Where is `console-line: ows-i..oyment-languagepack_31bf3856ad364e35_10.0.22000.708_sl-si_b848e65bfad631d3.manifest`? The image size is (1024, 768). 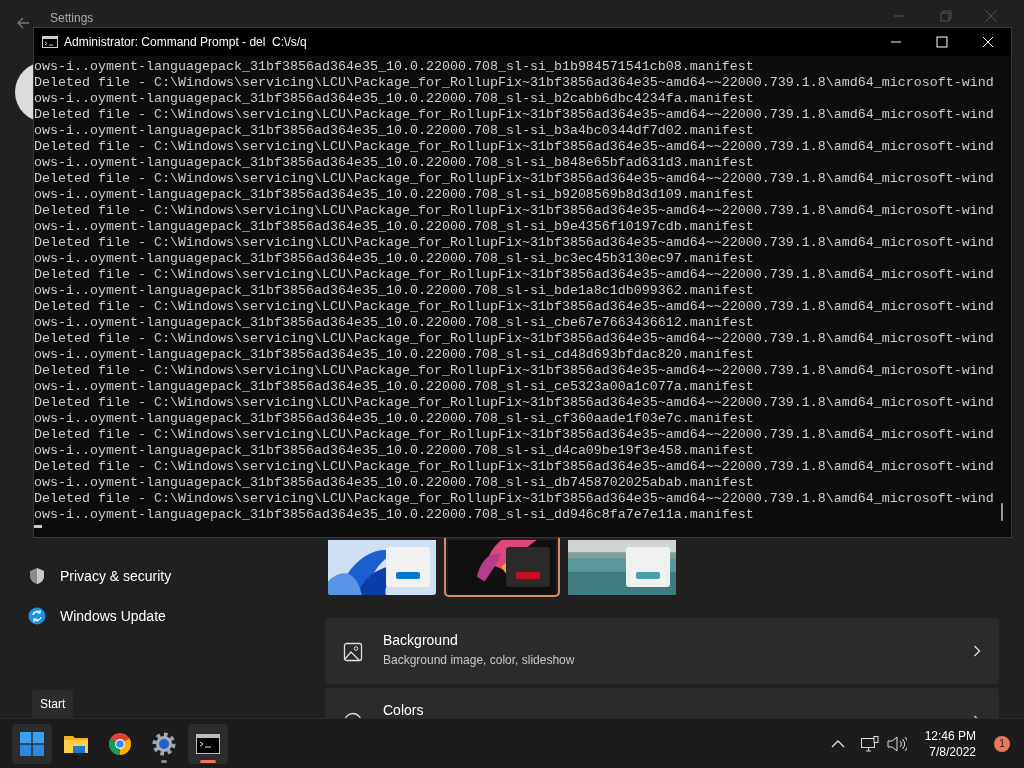
console-line: ows-i..oyment-languagepack_31bf3856ad364e35_10.0.22000.708_sl-si_b848e65bfad631d3.manifest is located at coordinates (394, 163).